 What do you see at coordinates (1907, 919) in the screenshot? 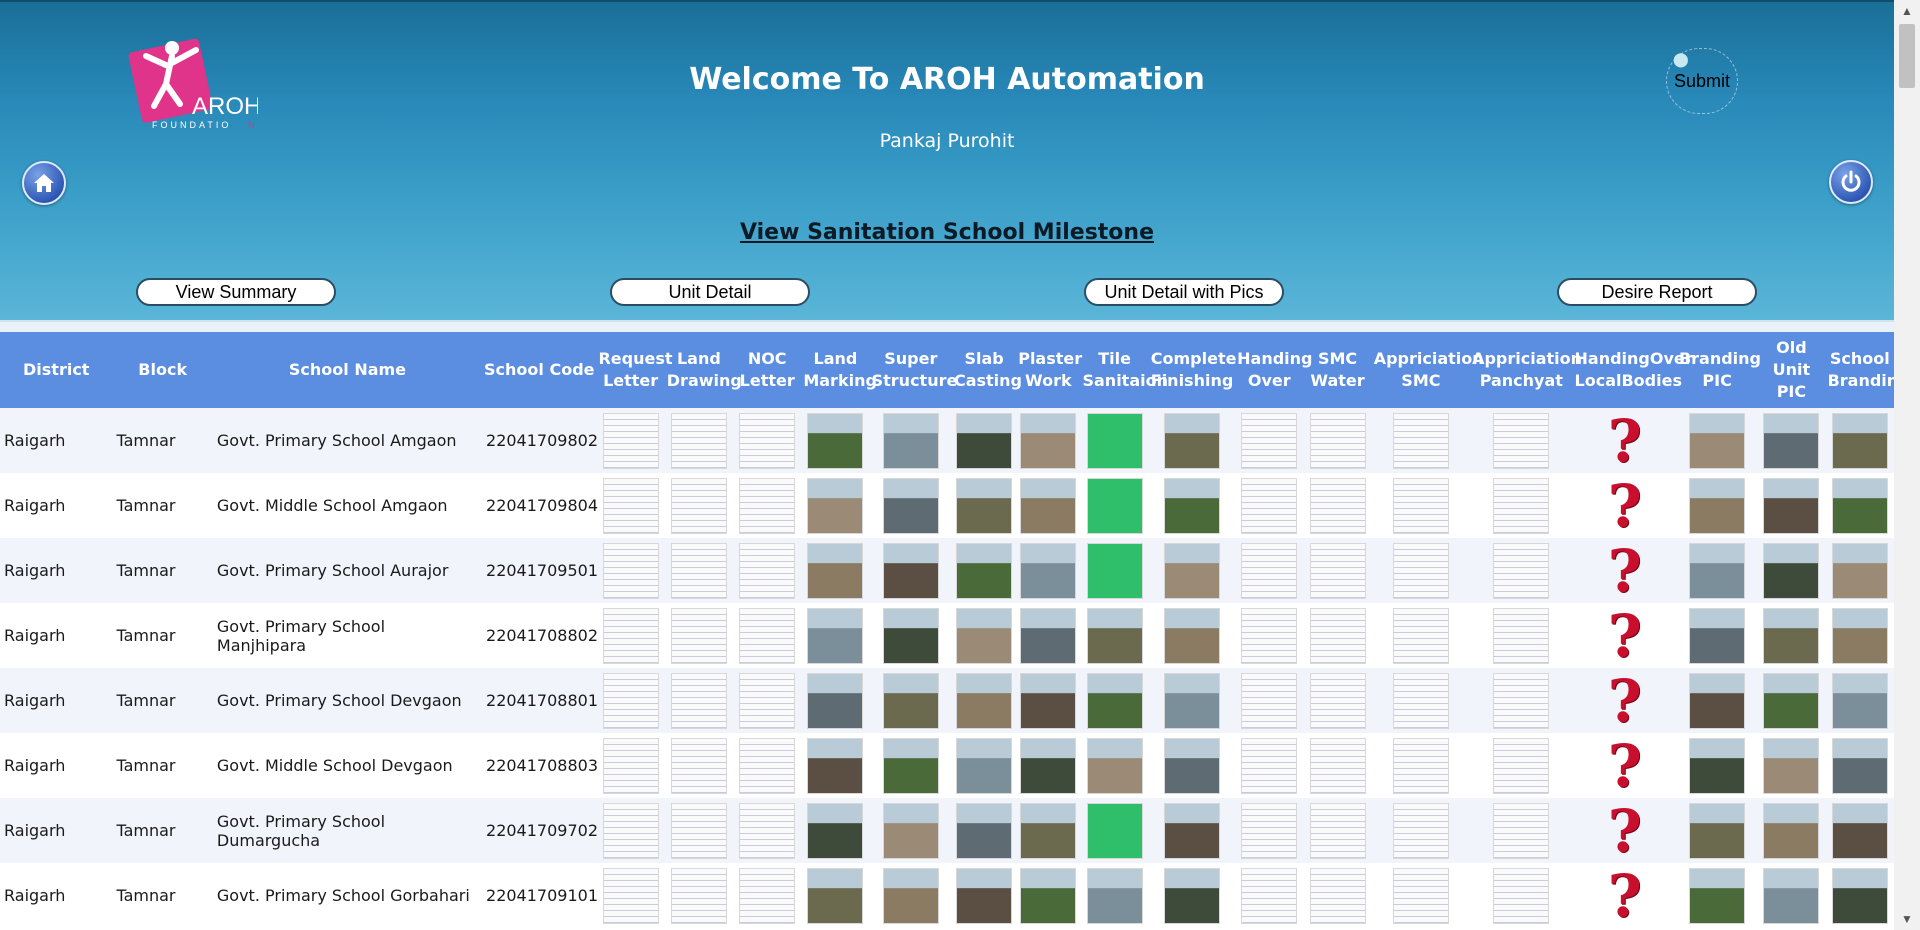
I see `scroll-down-icon: ▼` at bounding box center [1907, 919].